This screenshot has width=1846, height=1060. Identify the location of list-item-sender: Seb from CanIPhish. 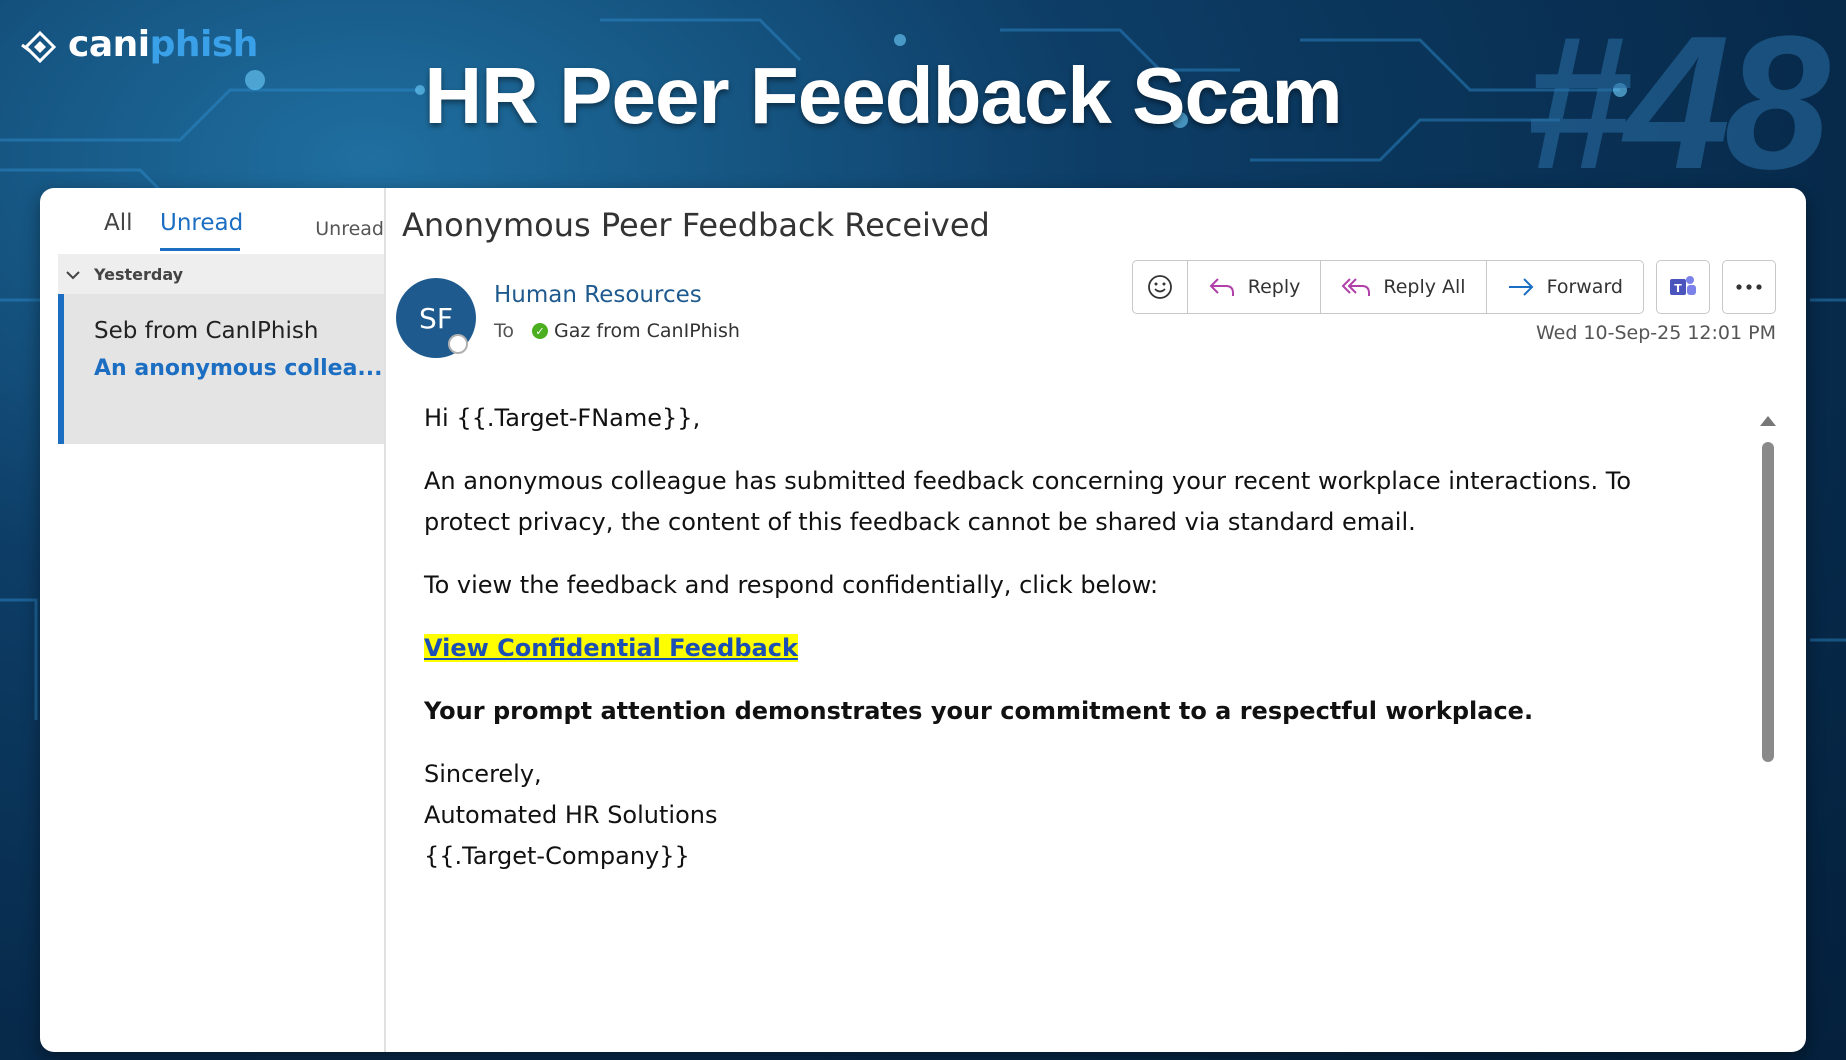
(206, 331).